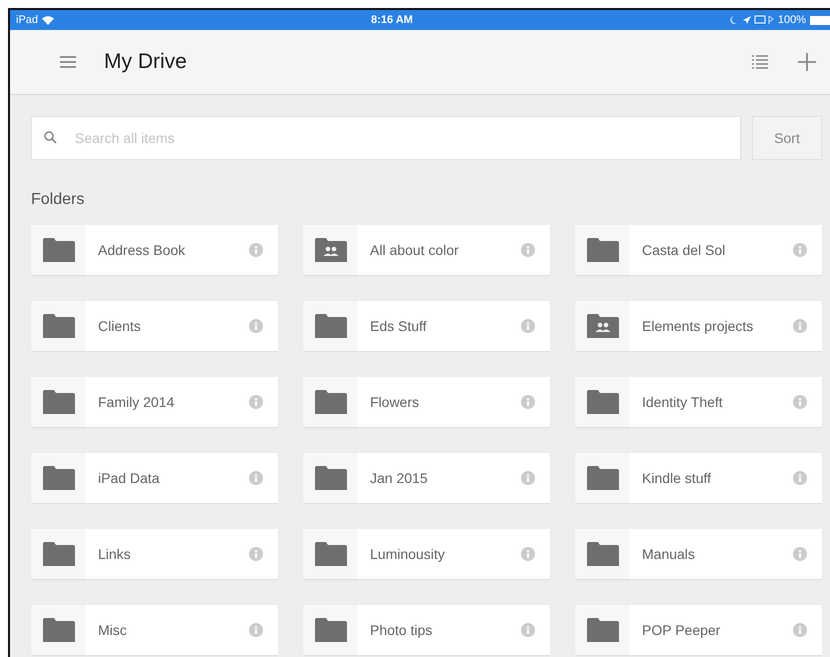 The width and height of the screenshot is (830, 657). Describe the element at coordinates (752, 20) in the screenshot. I see `status-icons-drawing` at that location.